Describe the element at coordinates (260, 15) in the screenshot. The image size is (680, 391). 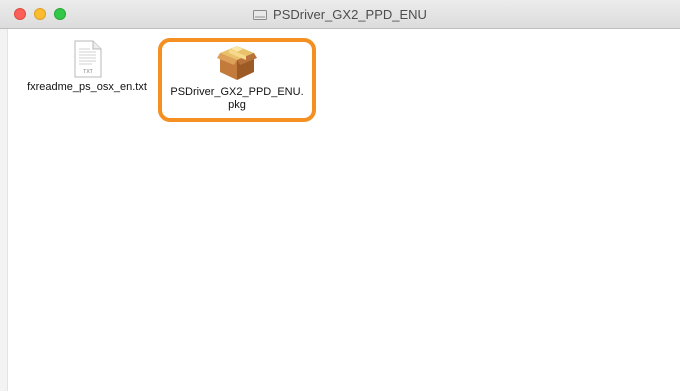
I see `disk-image-icon` at that location.